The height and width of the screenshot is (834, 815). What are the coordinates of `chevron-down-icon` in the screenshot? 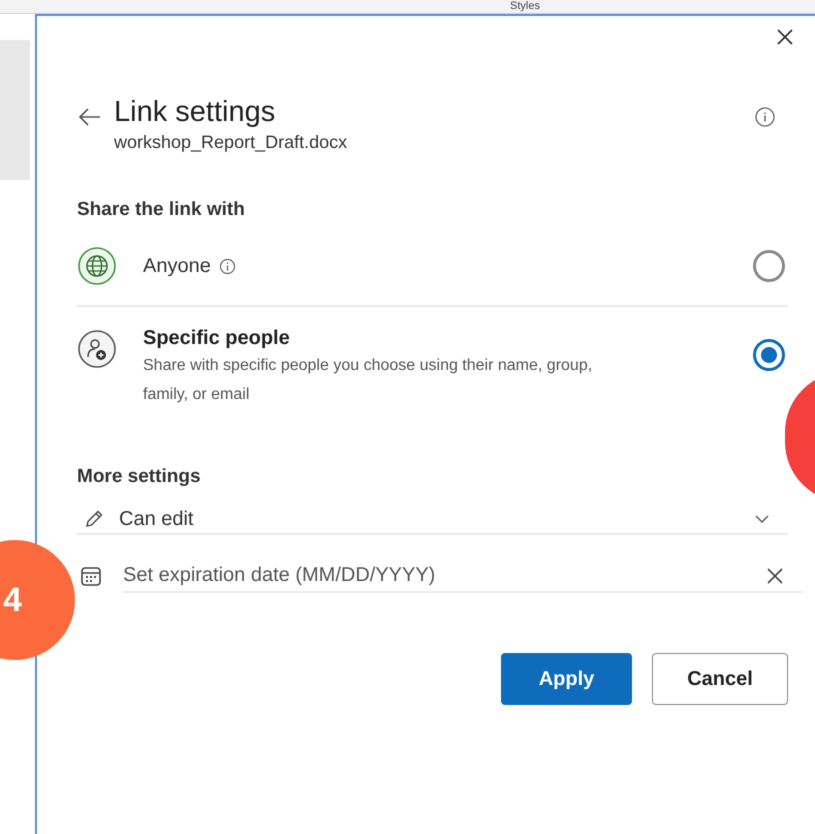 It's located at (762, 519).